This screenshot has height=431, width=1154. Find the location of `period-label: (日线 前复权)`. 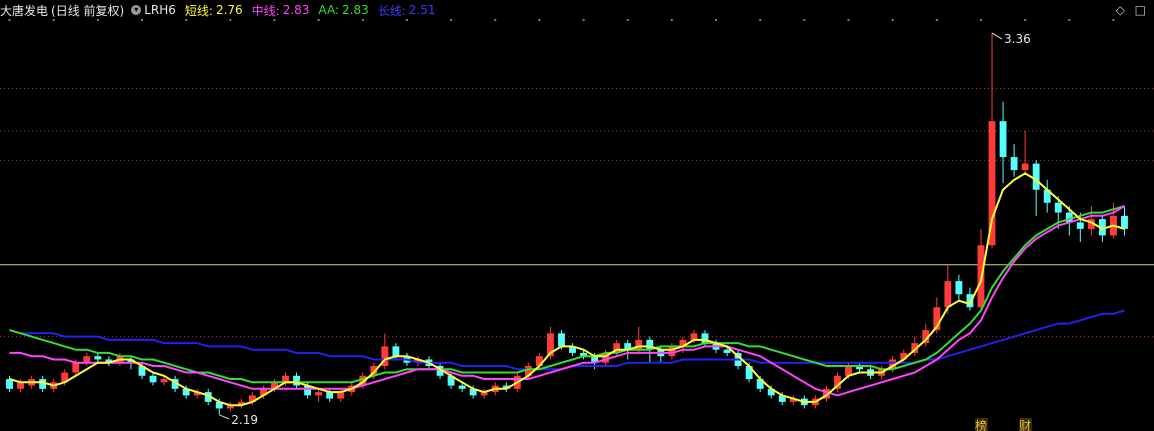

period-label: (日线 前复权) is located at coordinates (88, 10).